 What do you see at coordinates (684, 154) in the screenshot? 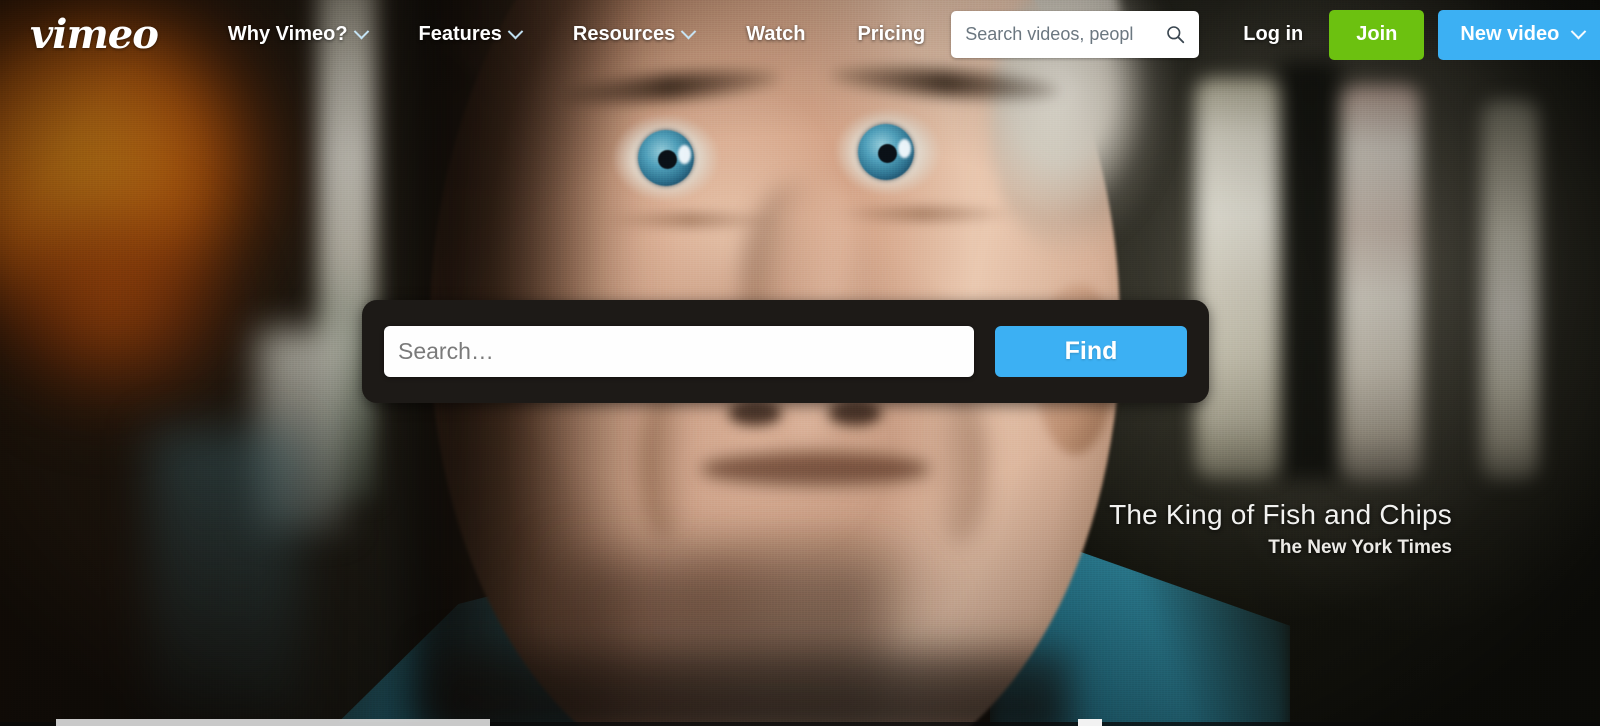
I see `subject-eye-glint-left` at bounding box center [684, 154].